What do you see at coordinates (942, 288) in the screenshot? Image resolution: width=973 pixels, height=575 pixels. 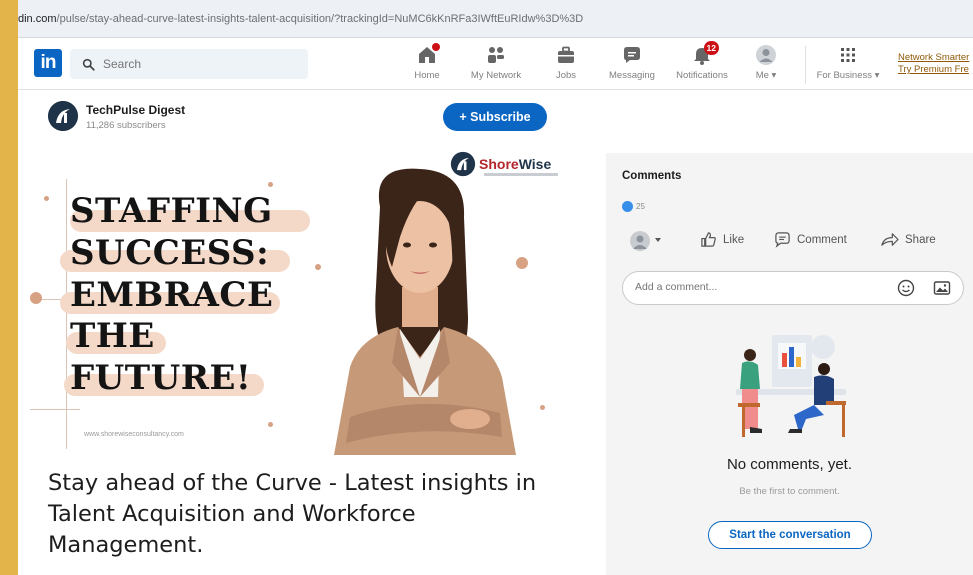 I see `image-icon` at bounding box center [942, 288].